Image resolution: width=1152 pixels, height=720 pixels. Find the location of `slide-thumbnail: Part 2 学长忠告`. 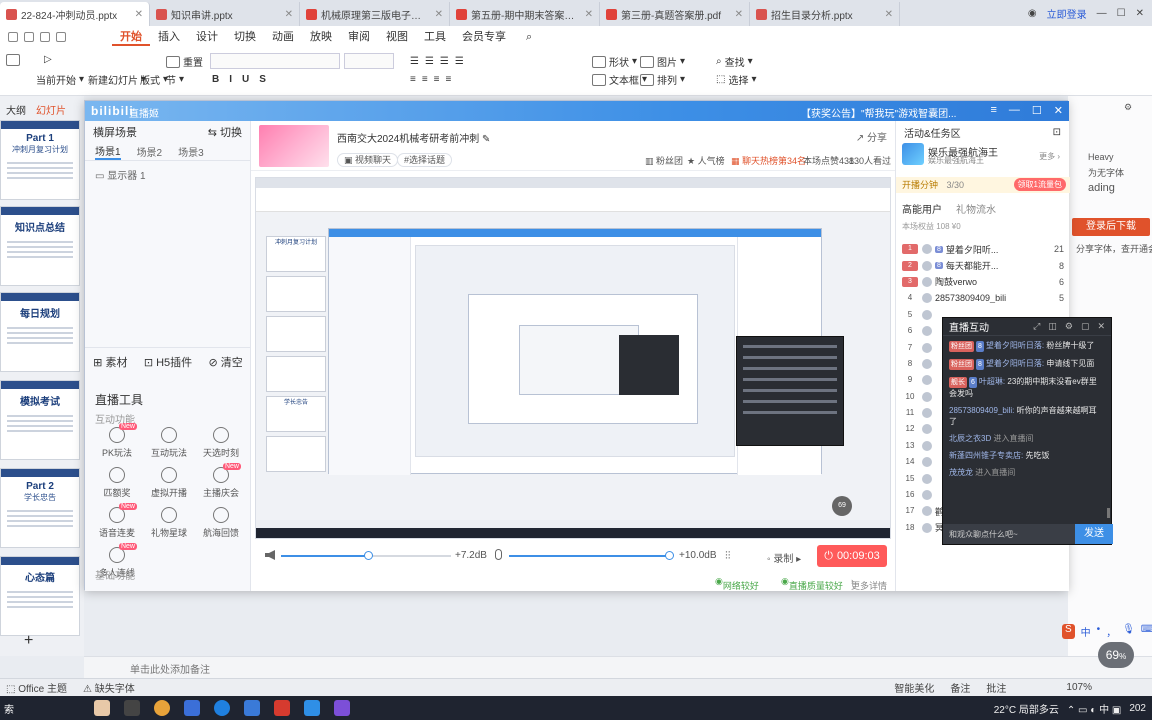

slide-thumbnail: Part 2 学长忠告 is located at coordinates (40, 508).